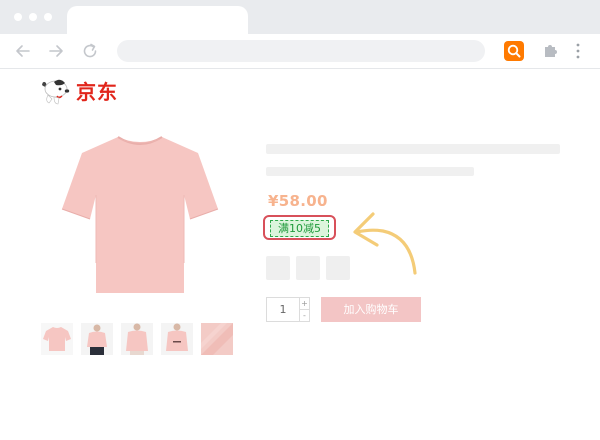 The width and height of the screenshot is (600, 440). What do you see at coordinates (140, 214) in the screenshot?
I see `product-main-image` at bounding box center [140, 214].